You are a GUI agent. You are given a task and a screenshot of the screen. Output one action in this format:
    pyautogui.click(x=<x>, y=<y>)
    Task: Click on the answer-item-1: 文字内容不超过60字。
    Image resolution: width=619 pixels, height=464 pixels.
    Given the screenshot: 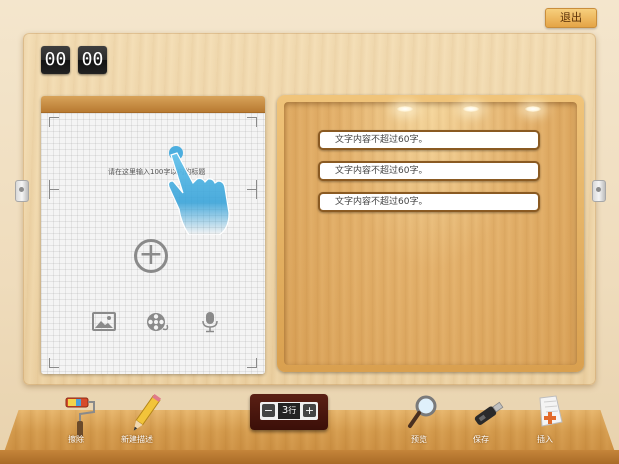 What is the action you would take?
    pyautogui.click(x=429, y=140)
    